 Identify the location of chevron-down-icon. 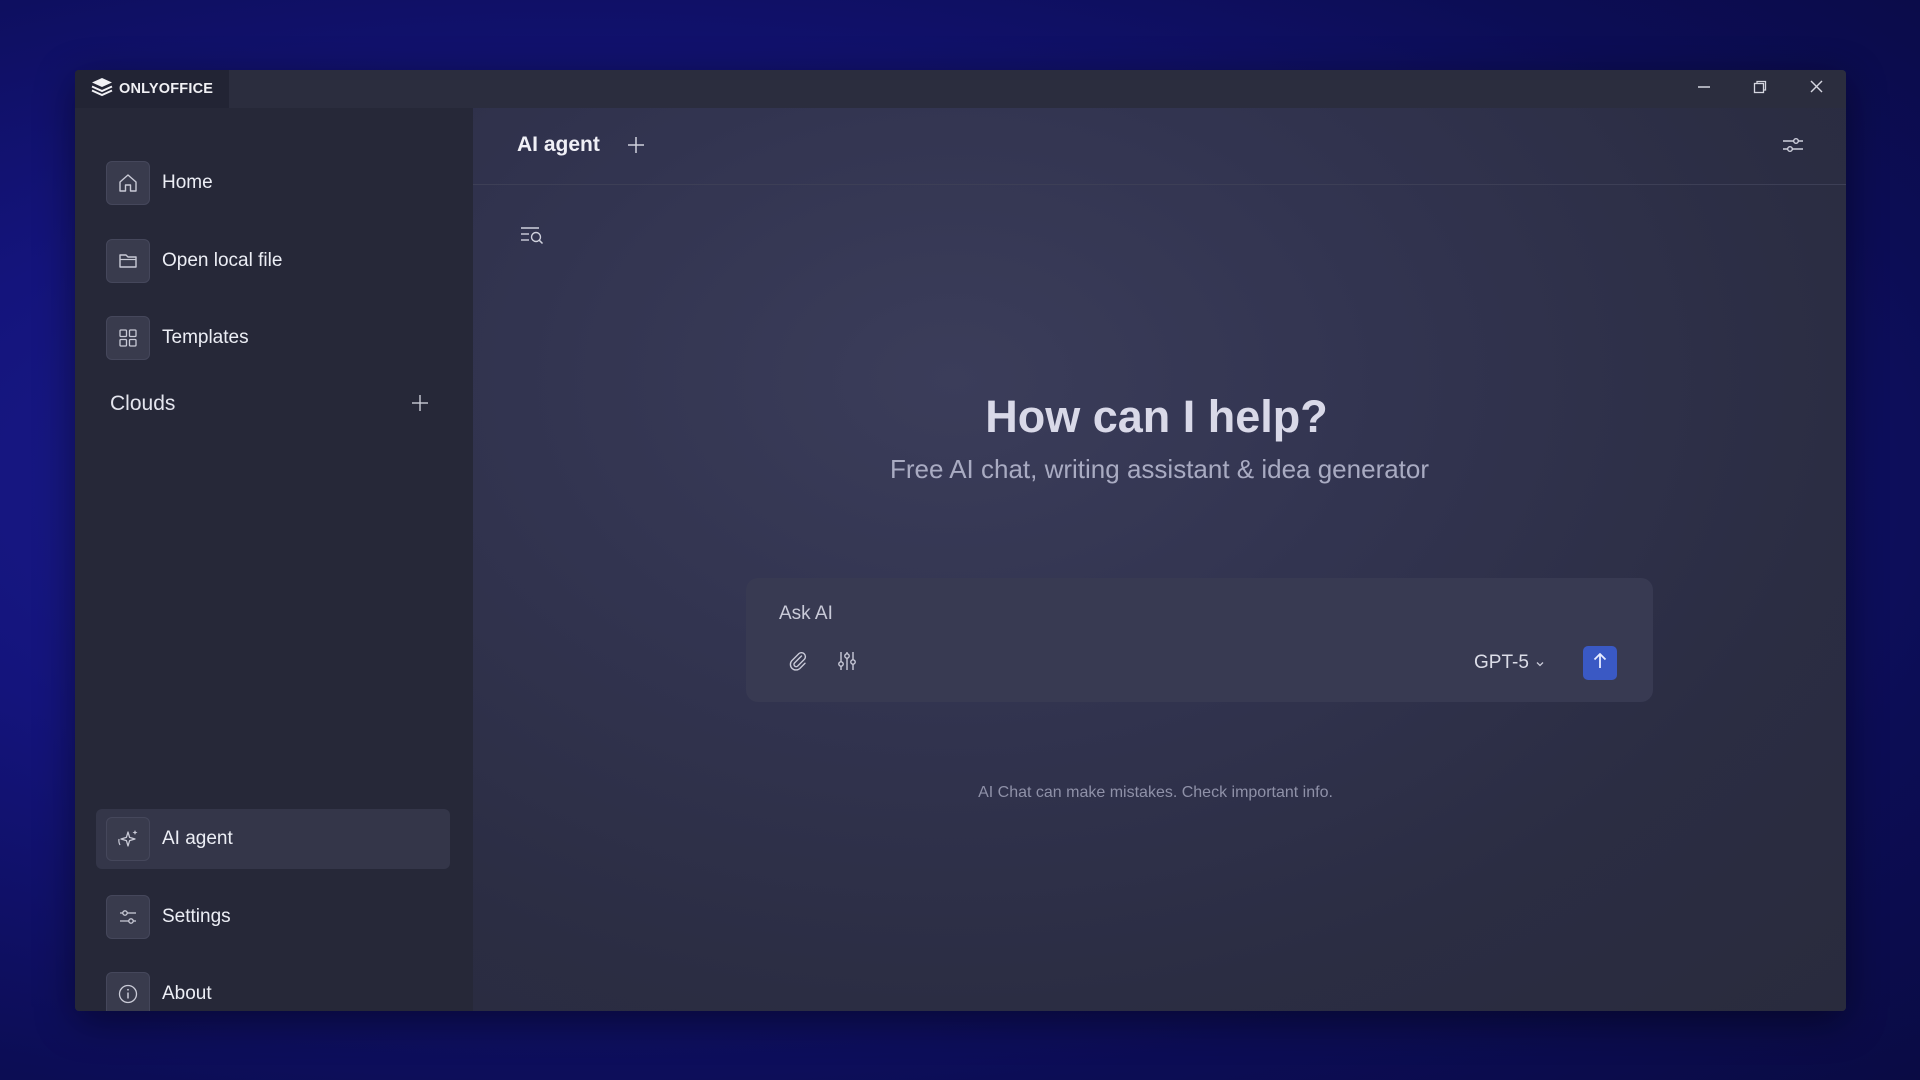
(1540, 663).